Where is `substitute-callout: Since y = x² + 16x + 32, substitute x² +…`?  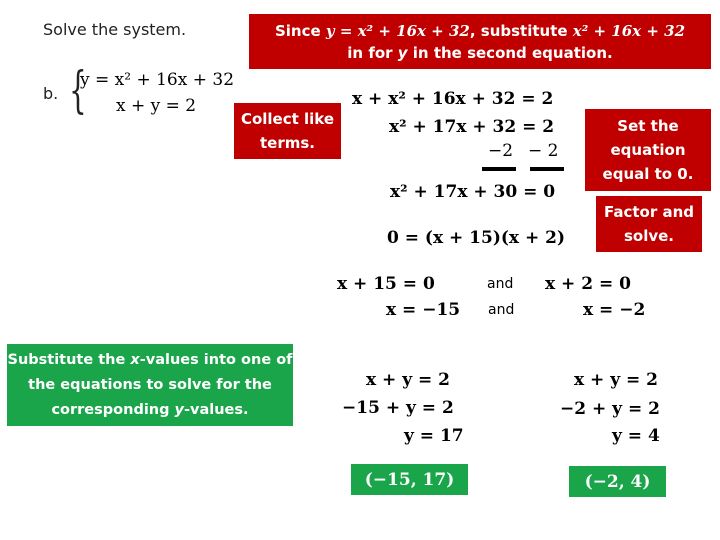
substitute-callout: Since y = x² + 16x + 32, substitute x² +… is located at coordinates (480, 41).